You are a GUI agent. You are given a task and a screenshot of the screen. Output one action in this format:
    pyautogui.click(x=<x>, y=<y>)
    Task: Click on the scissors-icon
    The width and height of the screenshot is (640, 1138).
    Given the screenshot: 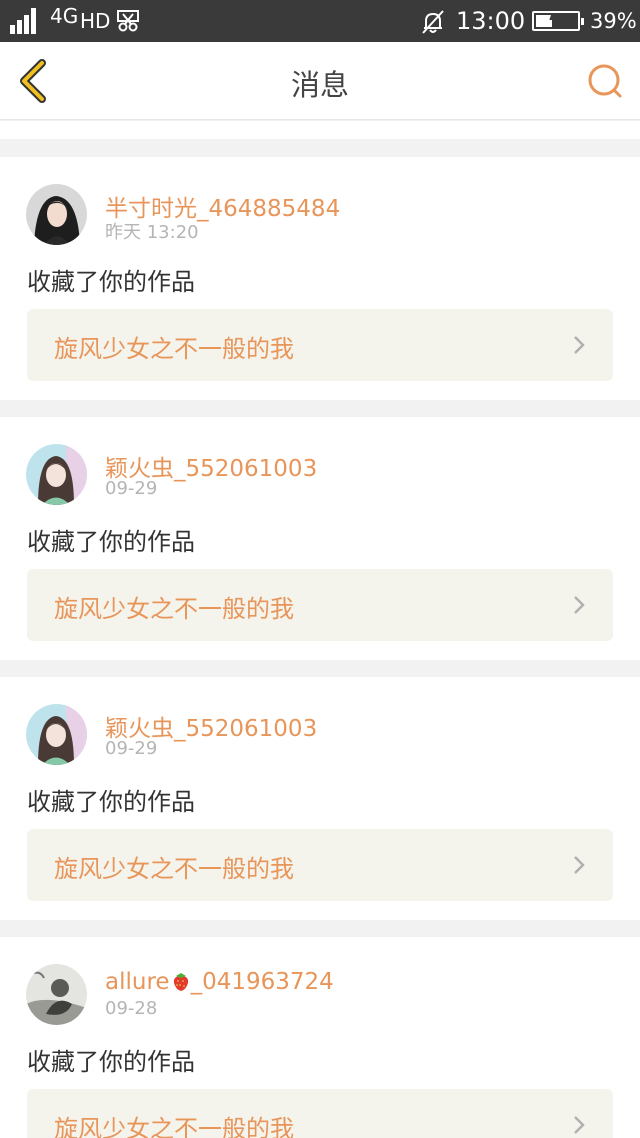 What is the action you would take?
    pyautogui.click(x=128, y=21)
    